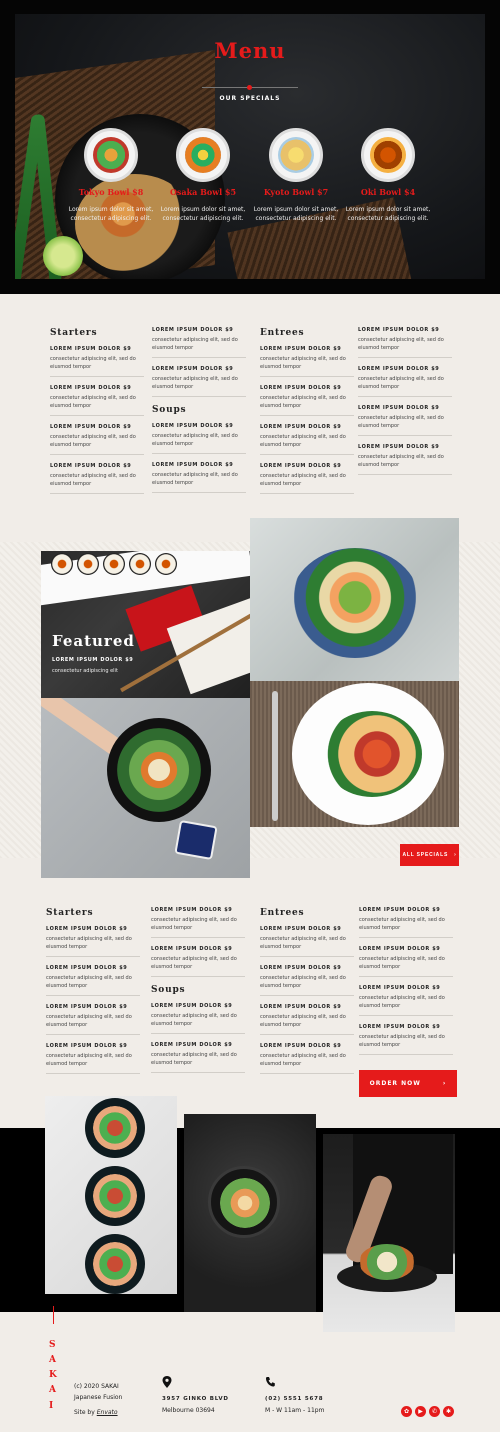 This screenshot has width=500, height=1432. Describe the element at coordinates (270, 1382) in the screenshot. I see `phone-icon` at that location.